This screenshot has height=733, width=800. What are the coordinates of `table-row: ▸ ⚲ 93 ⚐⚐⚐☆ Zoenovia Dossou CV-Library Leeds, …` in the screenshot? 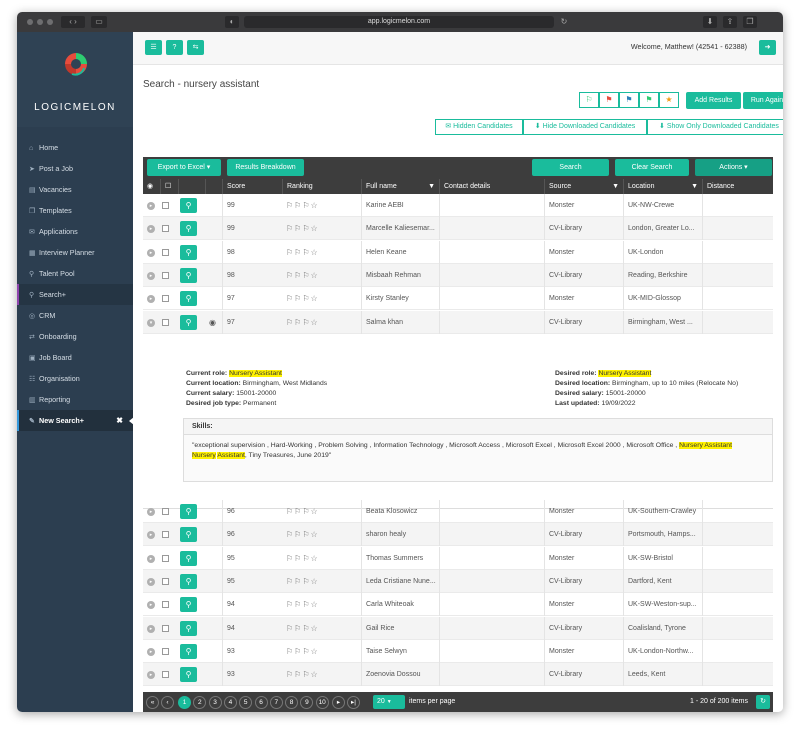 It's located at (458, 675).